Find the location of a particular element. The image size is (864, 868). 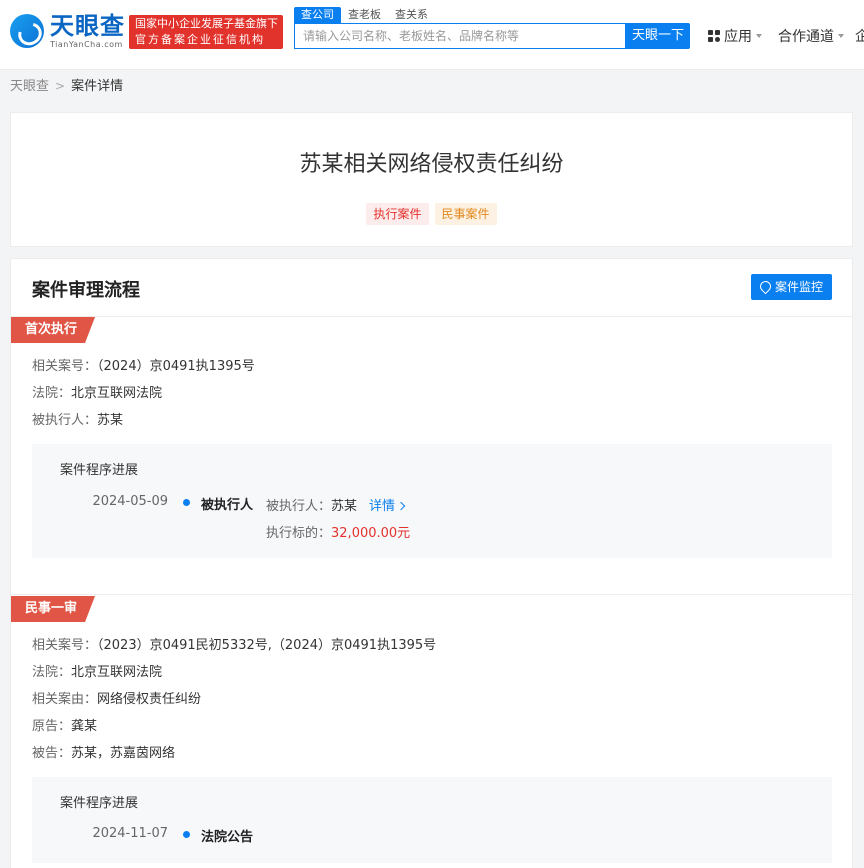

progress-date: 2024-05-09 is located at coordinates (130, 501).